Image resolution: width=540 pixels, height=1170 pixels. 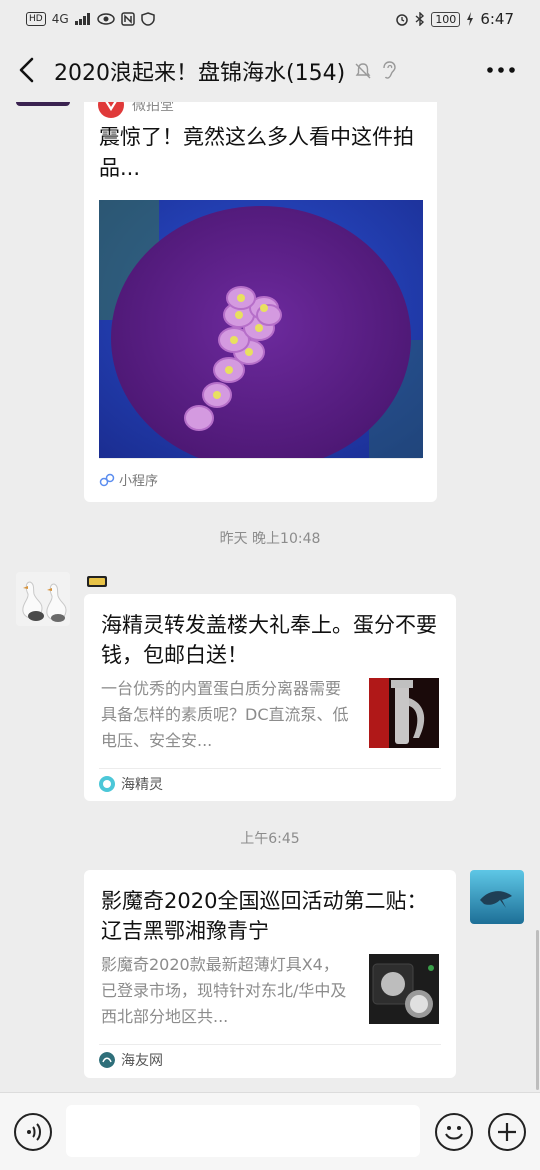 I want to click on charging-icon, so click(x=470, y=19).